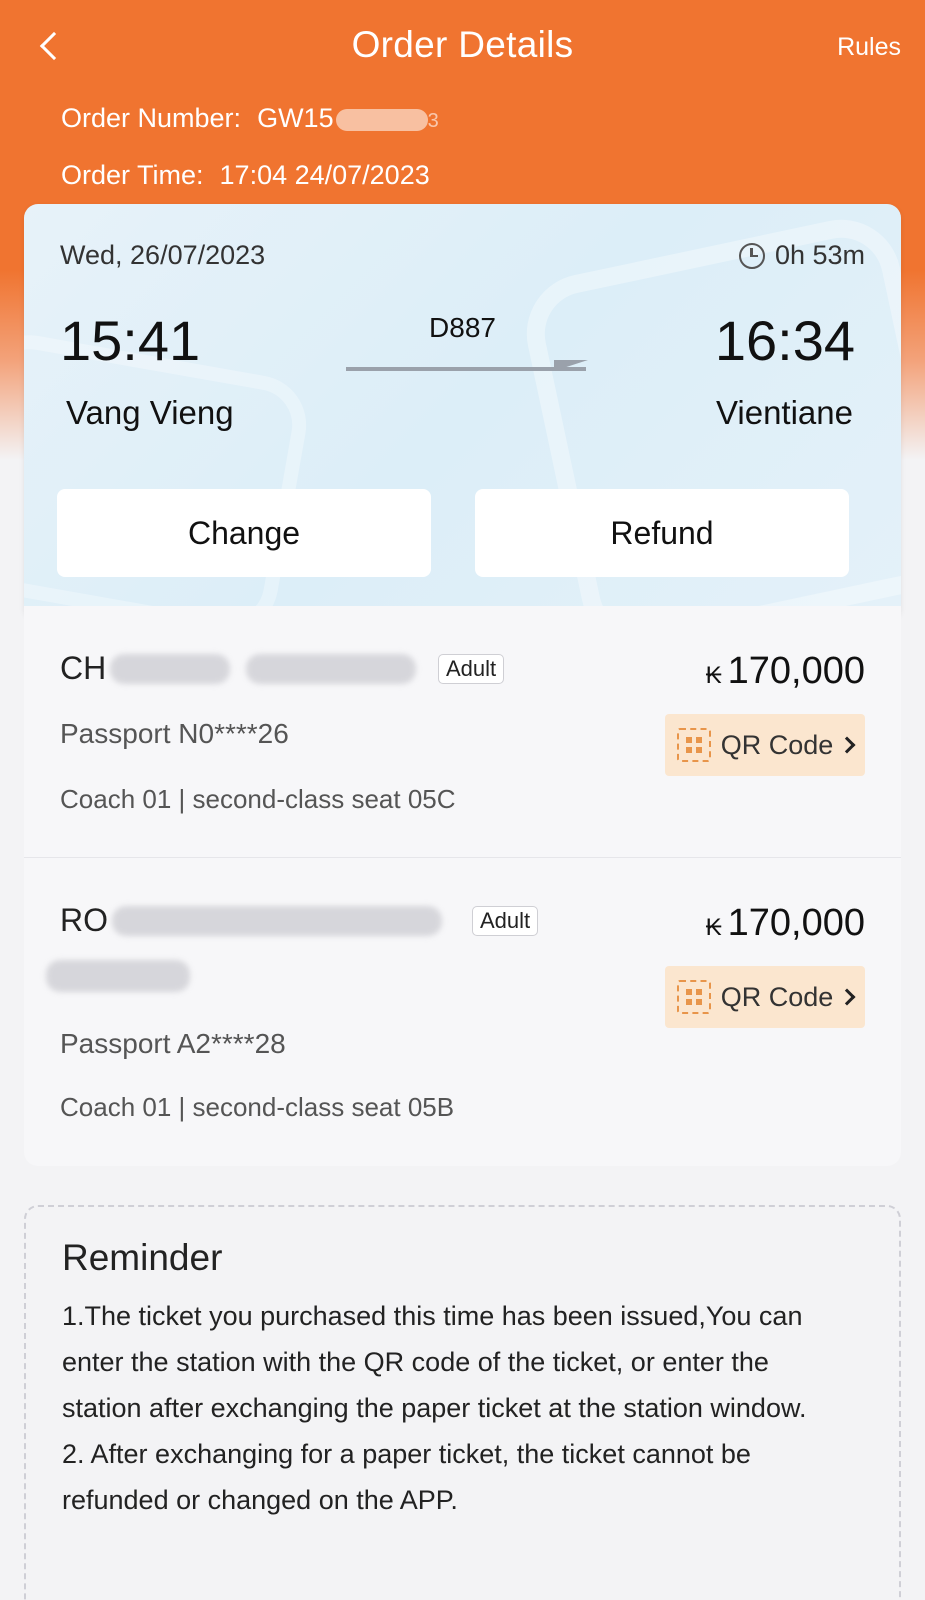  What do you see at coordinates (467, 367) in the screenshot?
I see `route-arrow-icon` at bounding box center [467, 367].